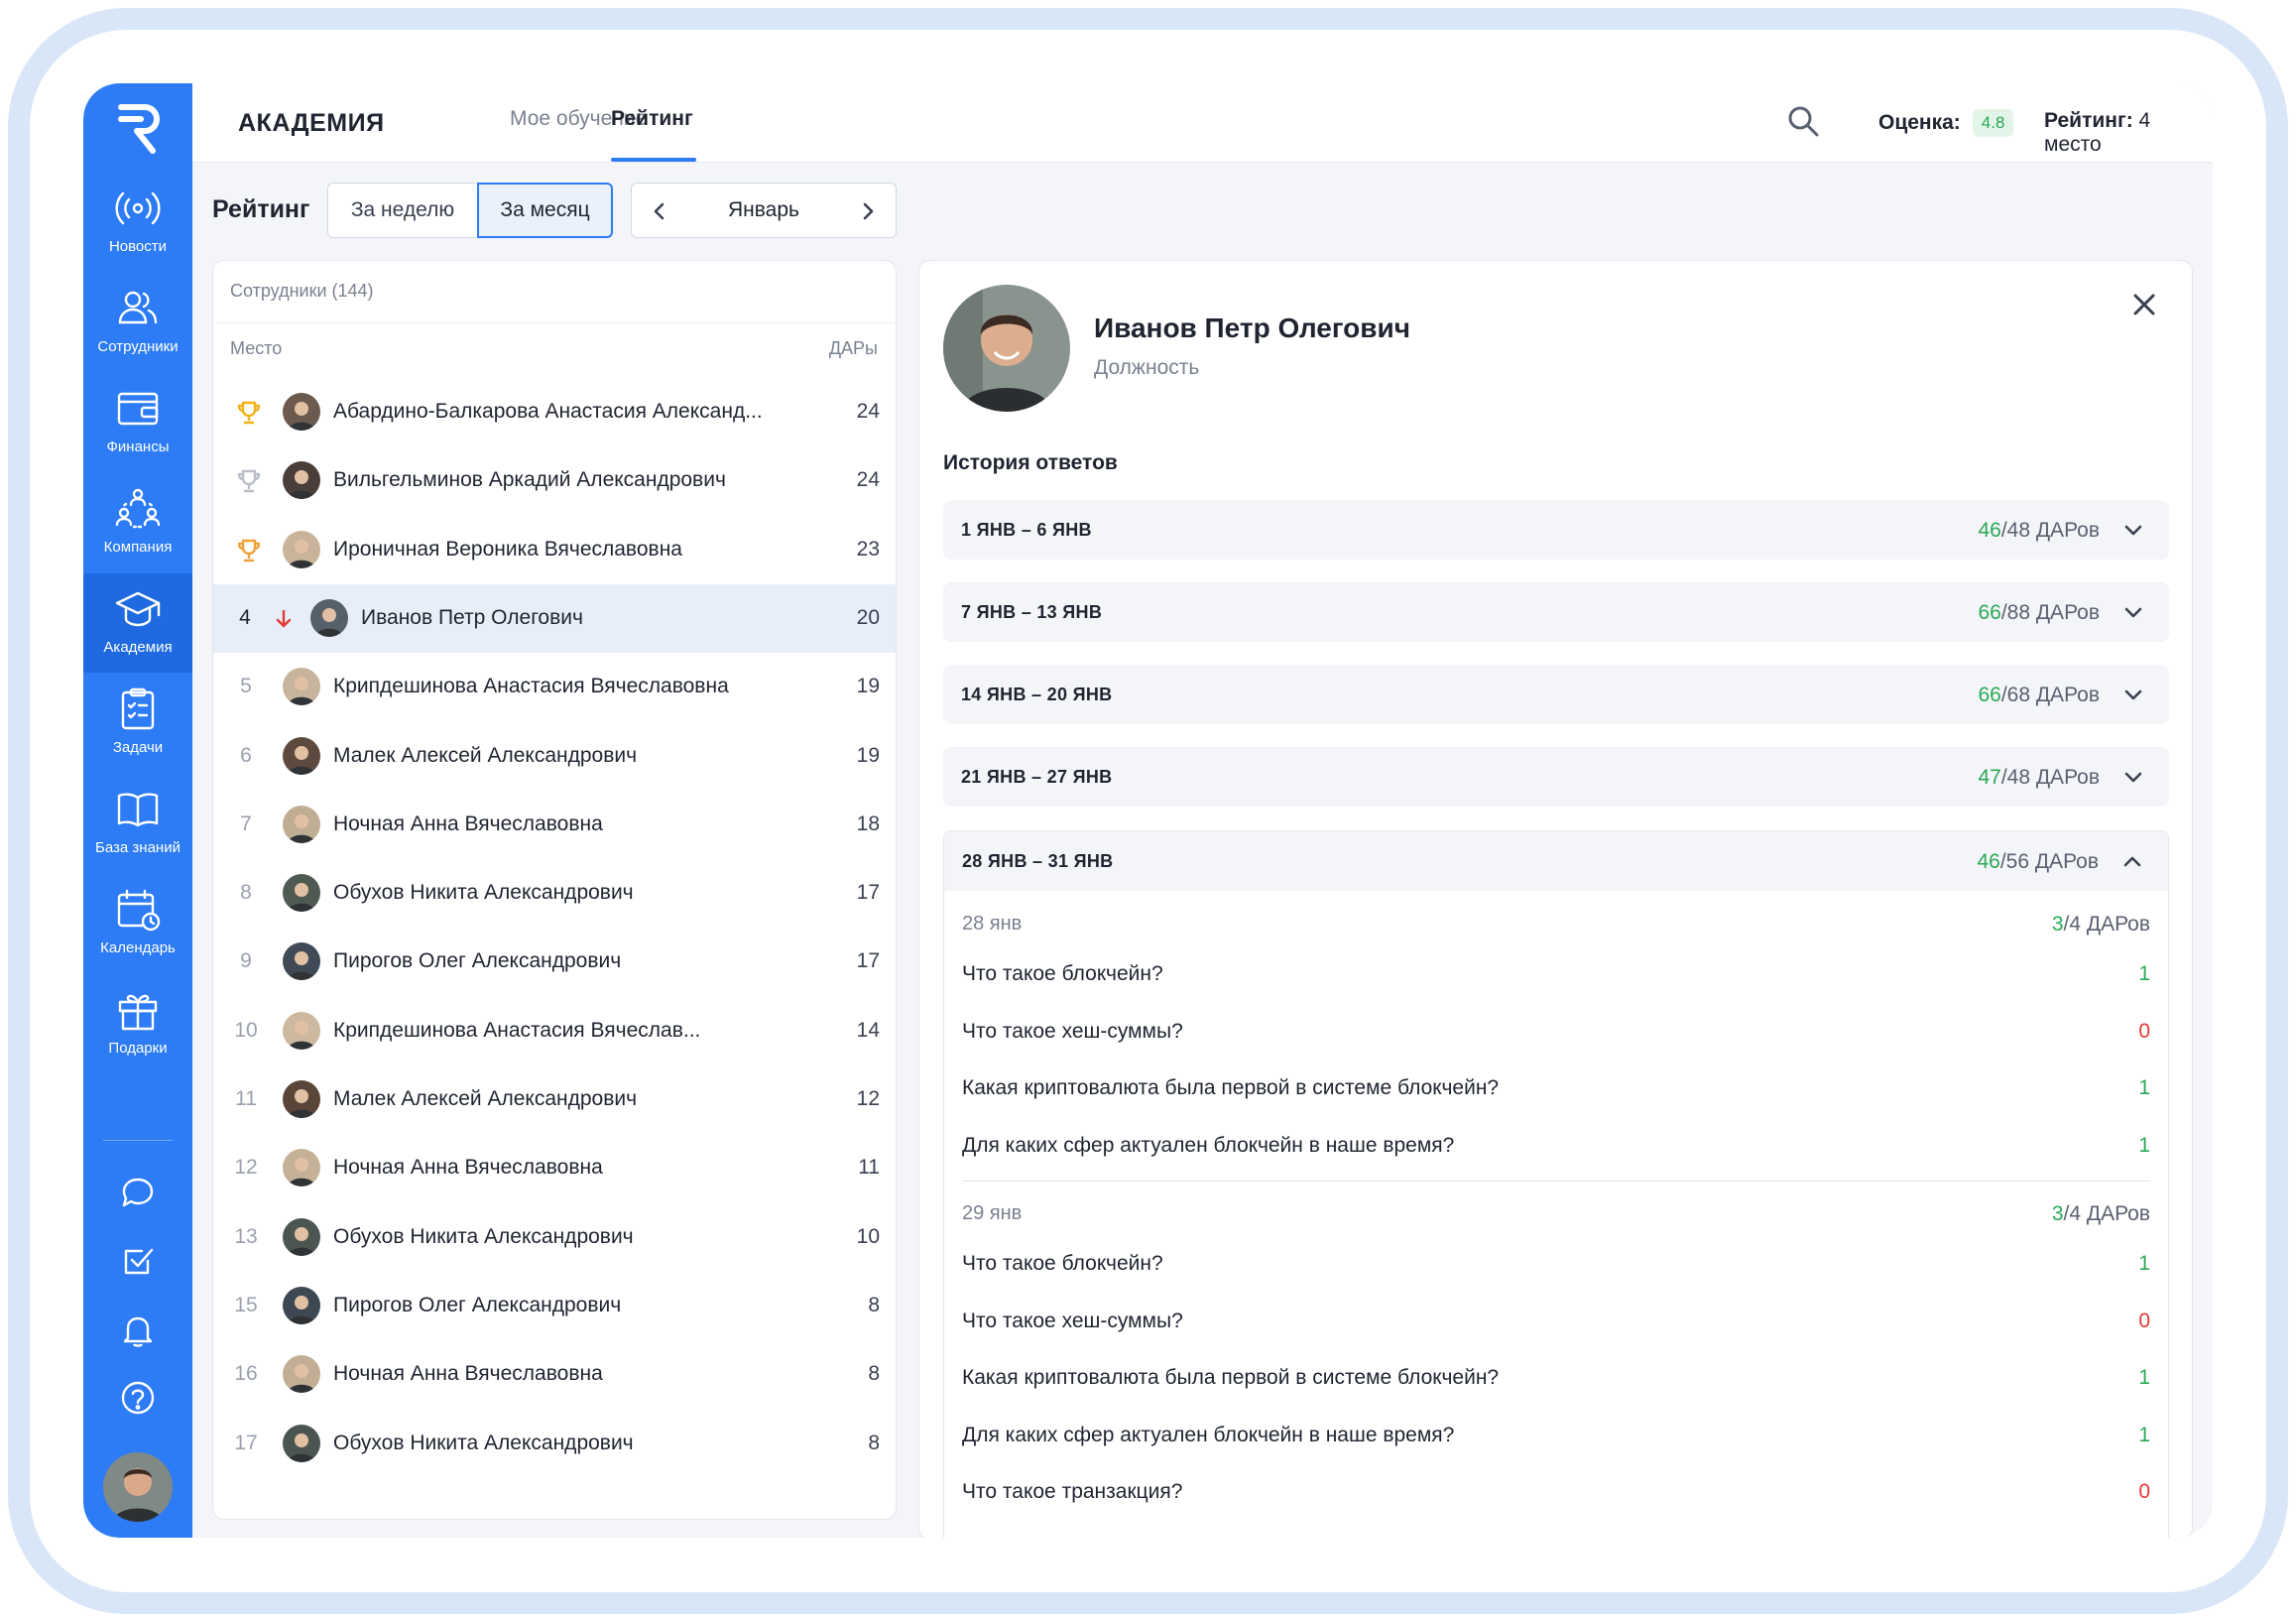 The width and height of the screenshot is (2296, 1622). What do you see at coordinates (138, 446) in the screenshot?
I see `sidebar-item-label: Финансы` at bounding box center [138, 446].